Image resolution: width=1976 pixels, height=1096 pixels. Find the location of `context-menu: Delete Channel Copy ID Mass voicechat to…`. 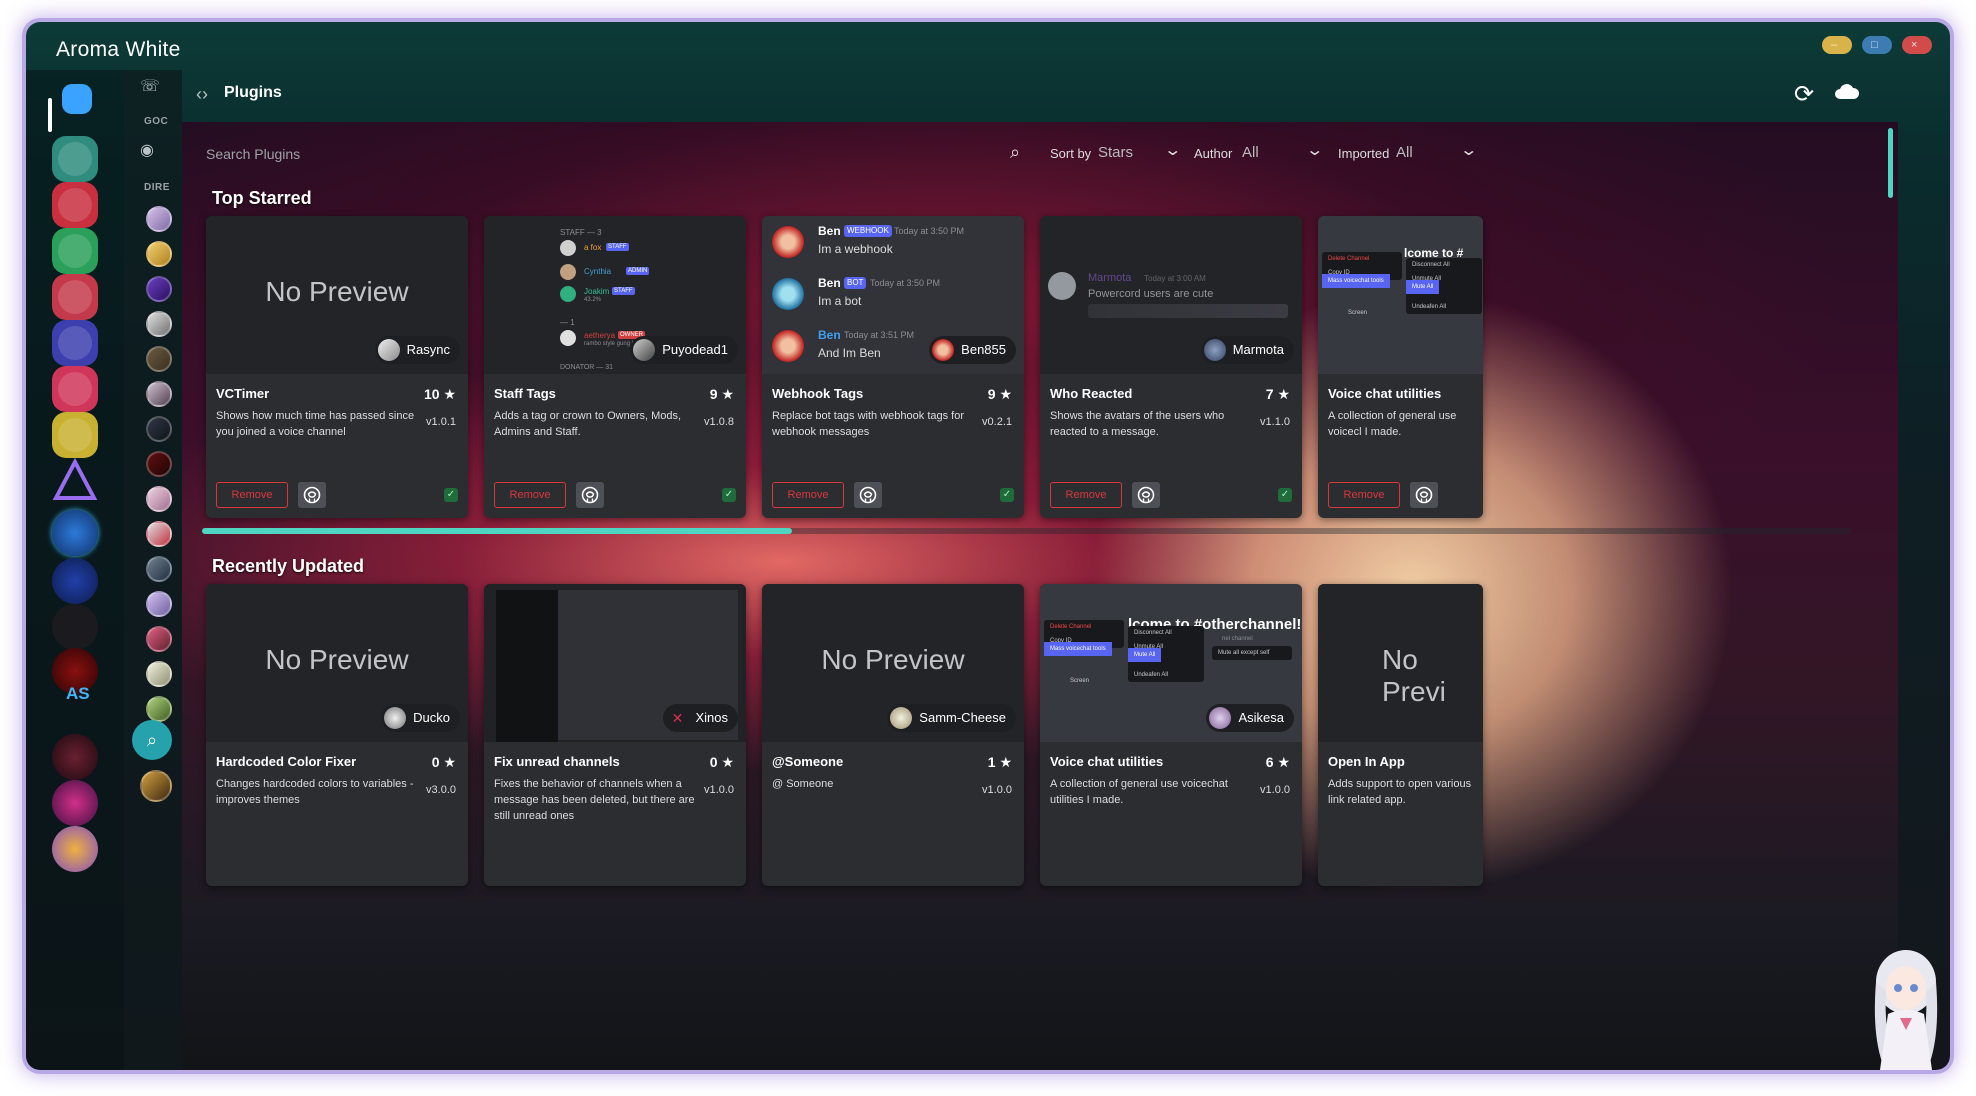

context-menu: Delete Channel Copy ID Mass voicechat to… is located at coordinates (1084, 638).